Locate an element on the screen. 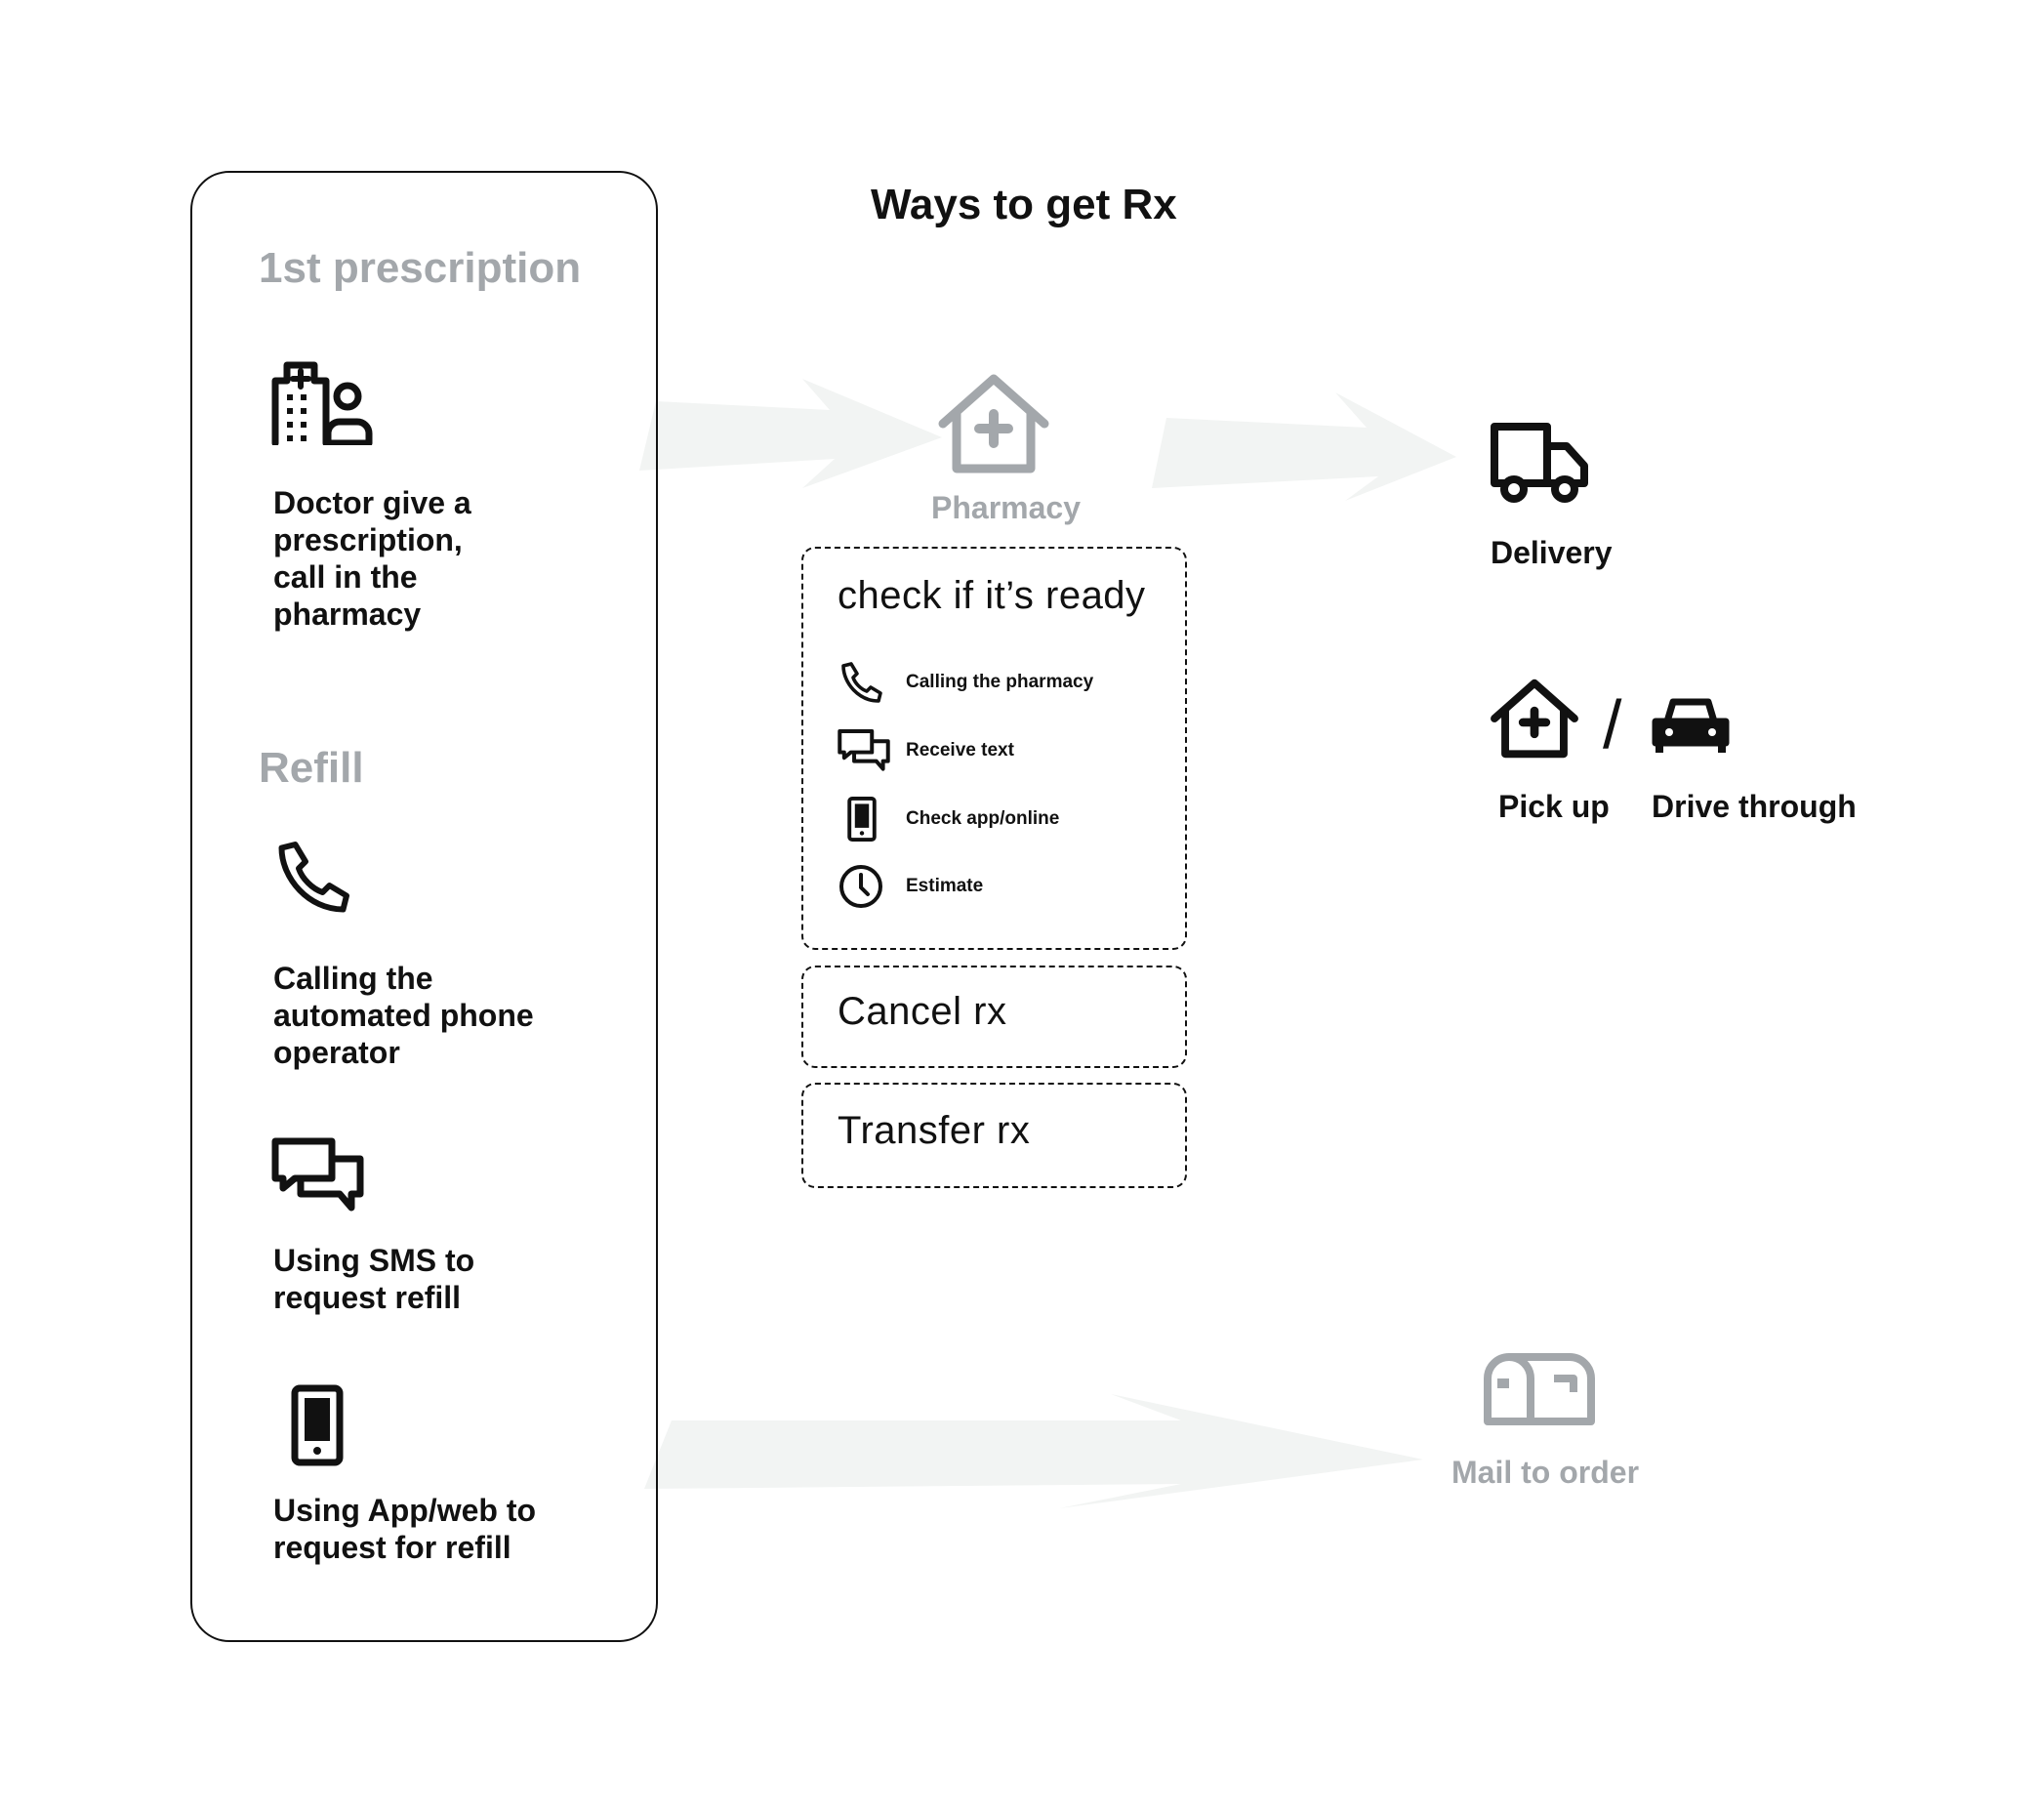 This screenshot has height=1810, width=2044. refill-app-text: Using App/web to request for refill is located at coordinates (405, 1529).